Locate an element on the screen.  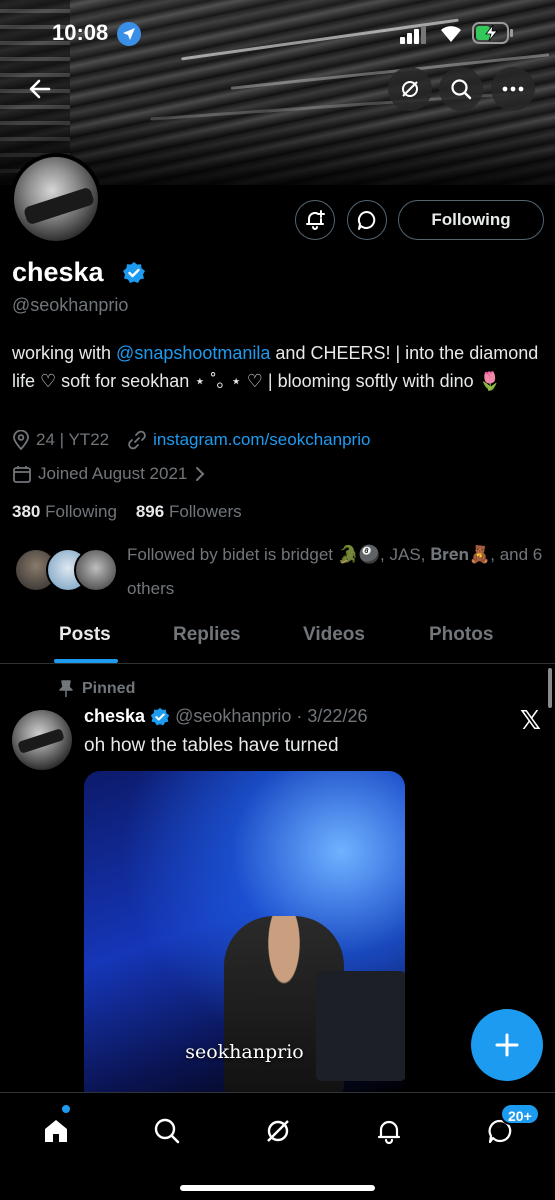
nav-notifications is located at coordinates (389, 1131).